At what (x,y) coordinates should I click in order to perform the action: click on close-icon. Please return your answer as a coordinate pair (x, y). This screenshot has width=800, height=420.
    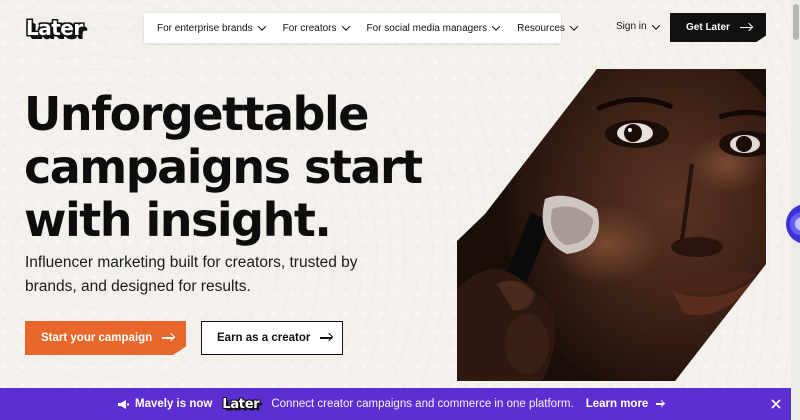
    Looking at the image, I should click on (776, 404).